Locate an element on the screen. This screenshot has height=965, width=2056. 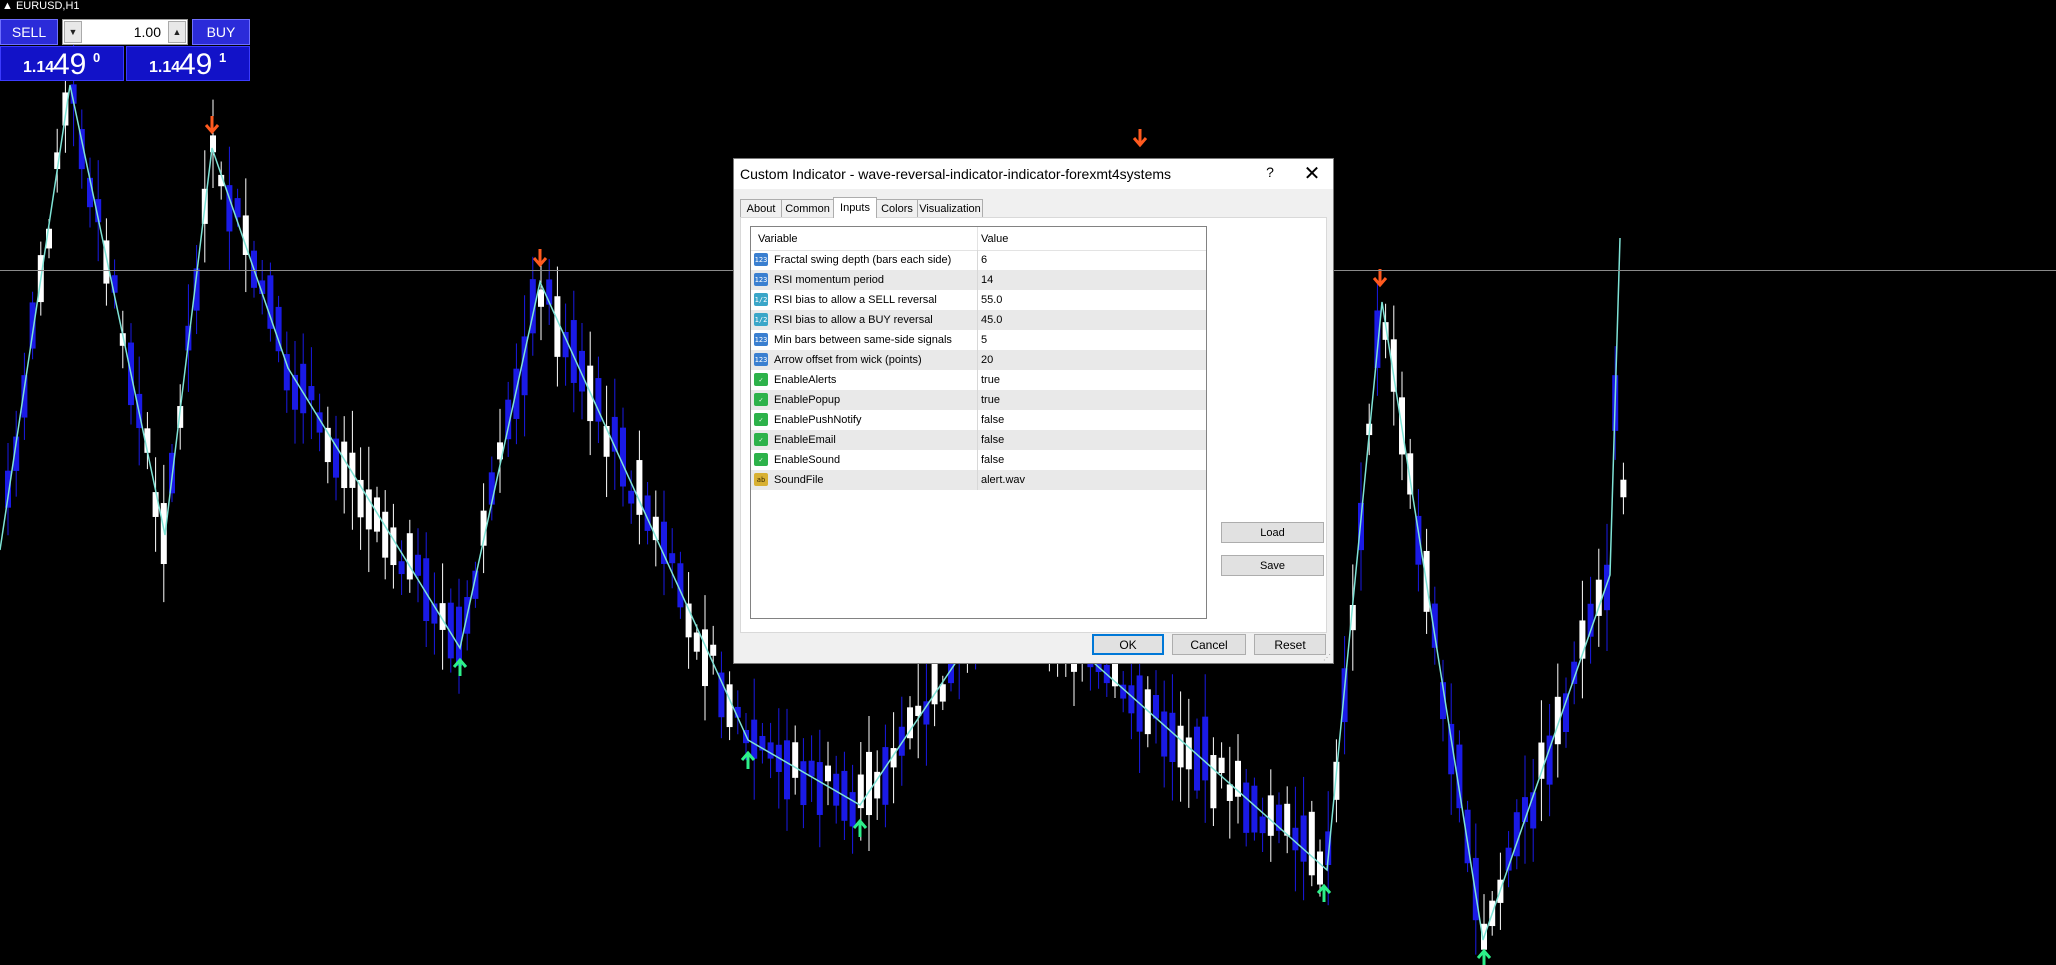
input-value: 20 is located at coordinates (987, 360).